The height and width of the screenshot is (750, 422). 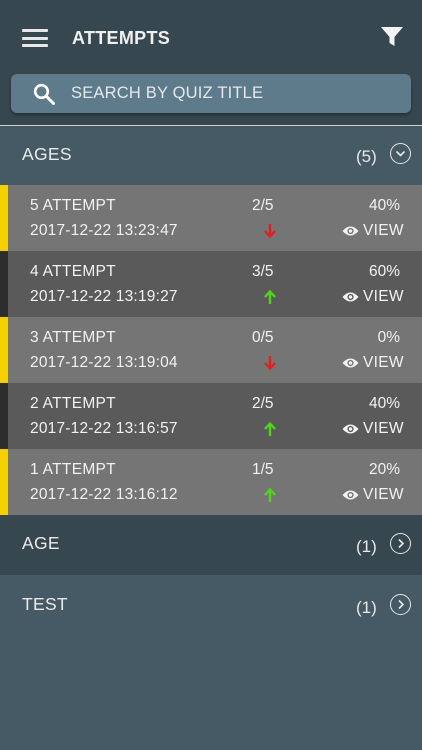 What do you see at coordinates (236, 93) in the screenshot?
I see `search-input` at bounding box center [236, 93].